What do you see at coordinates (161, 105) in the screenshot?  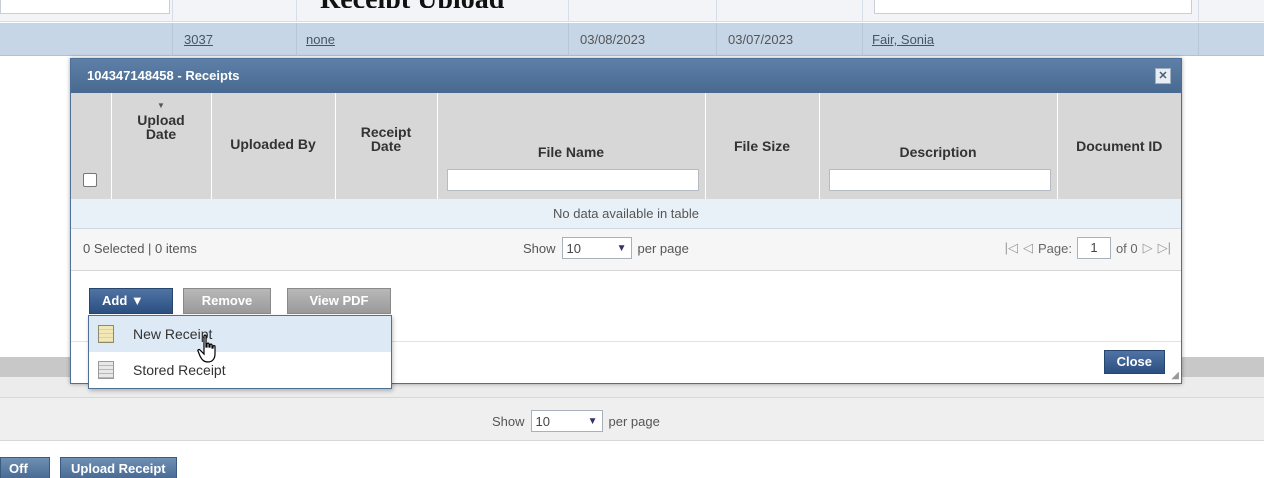 I see `sort-desc-icon: ▼` at bounding box center [161, 105].